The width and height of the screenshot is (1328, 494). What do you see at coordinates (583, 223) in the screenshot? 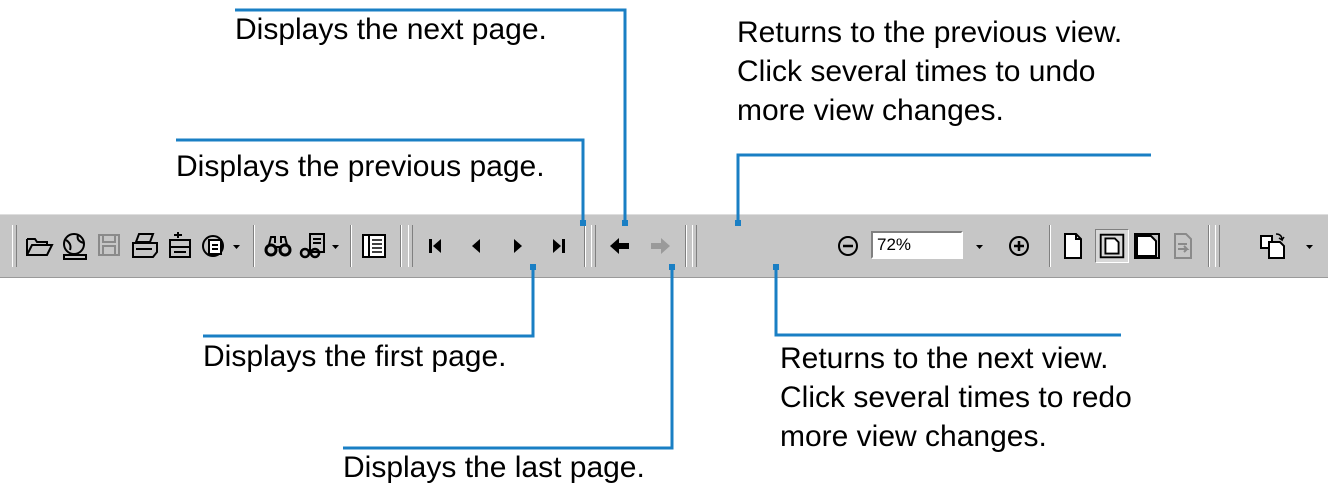
I see `leader-dot-previous-page` at bounding box center [583, 223].